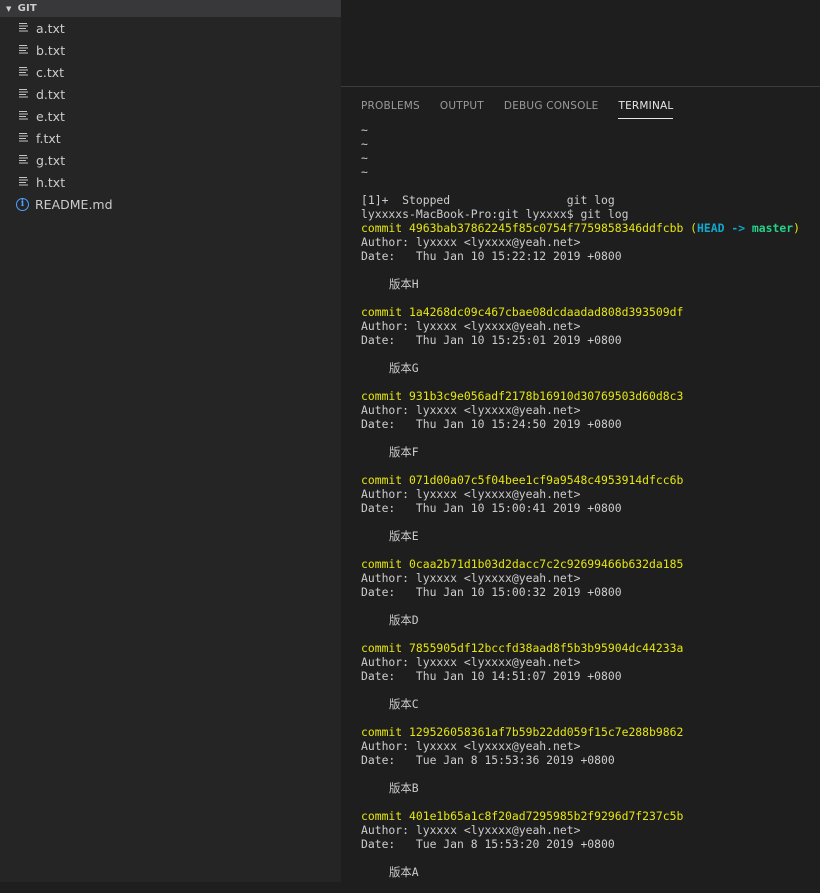  Describe the element at coordinates (51, 50) in the screenshot. I see `file-name: b.txt` at that location.